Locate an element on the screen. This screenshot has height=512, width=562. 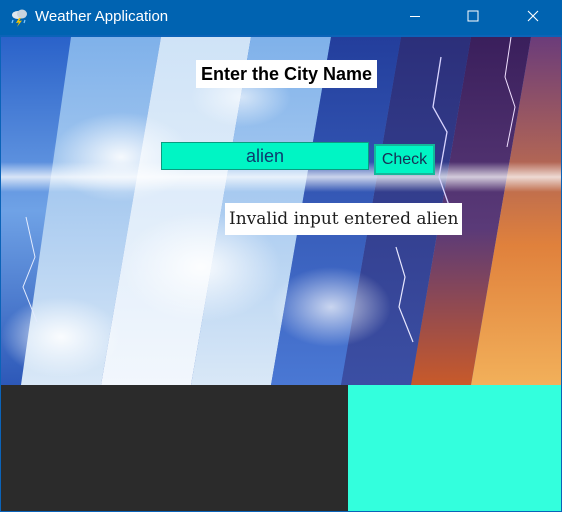
maximize-icon is located at coordinates (473, 17).